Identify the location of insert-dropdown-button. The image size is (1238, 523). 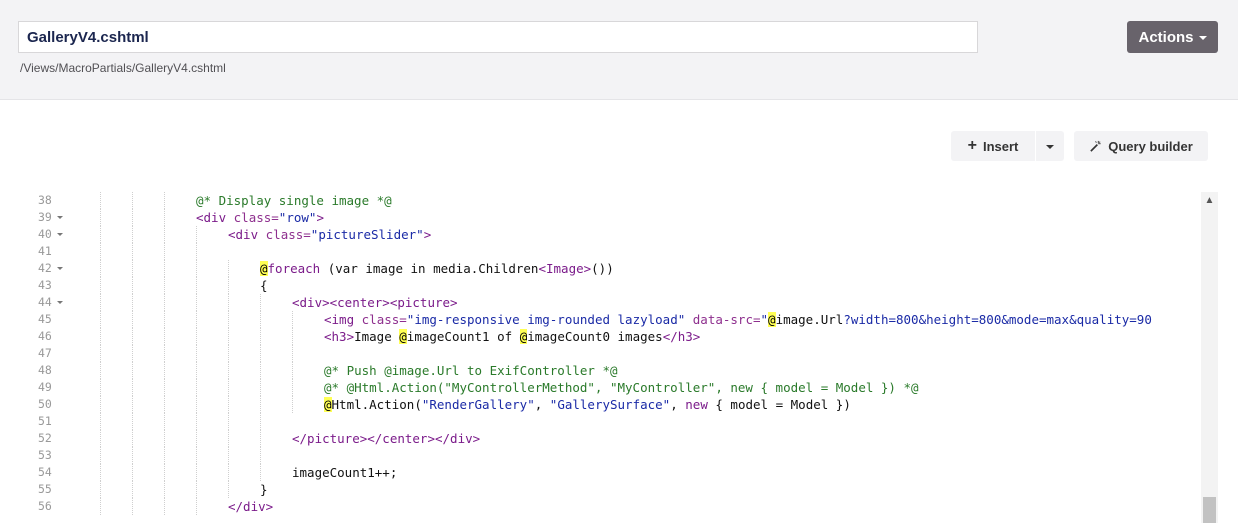
(1050, 146).